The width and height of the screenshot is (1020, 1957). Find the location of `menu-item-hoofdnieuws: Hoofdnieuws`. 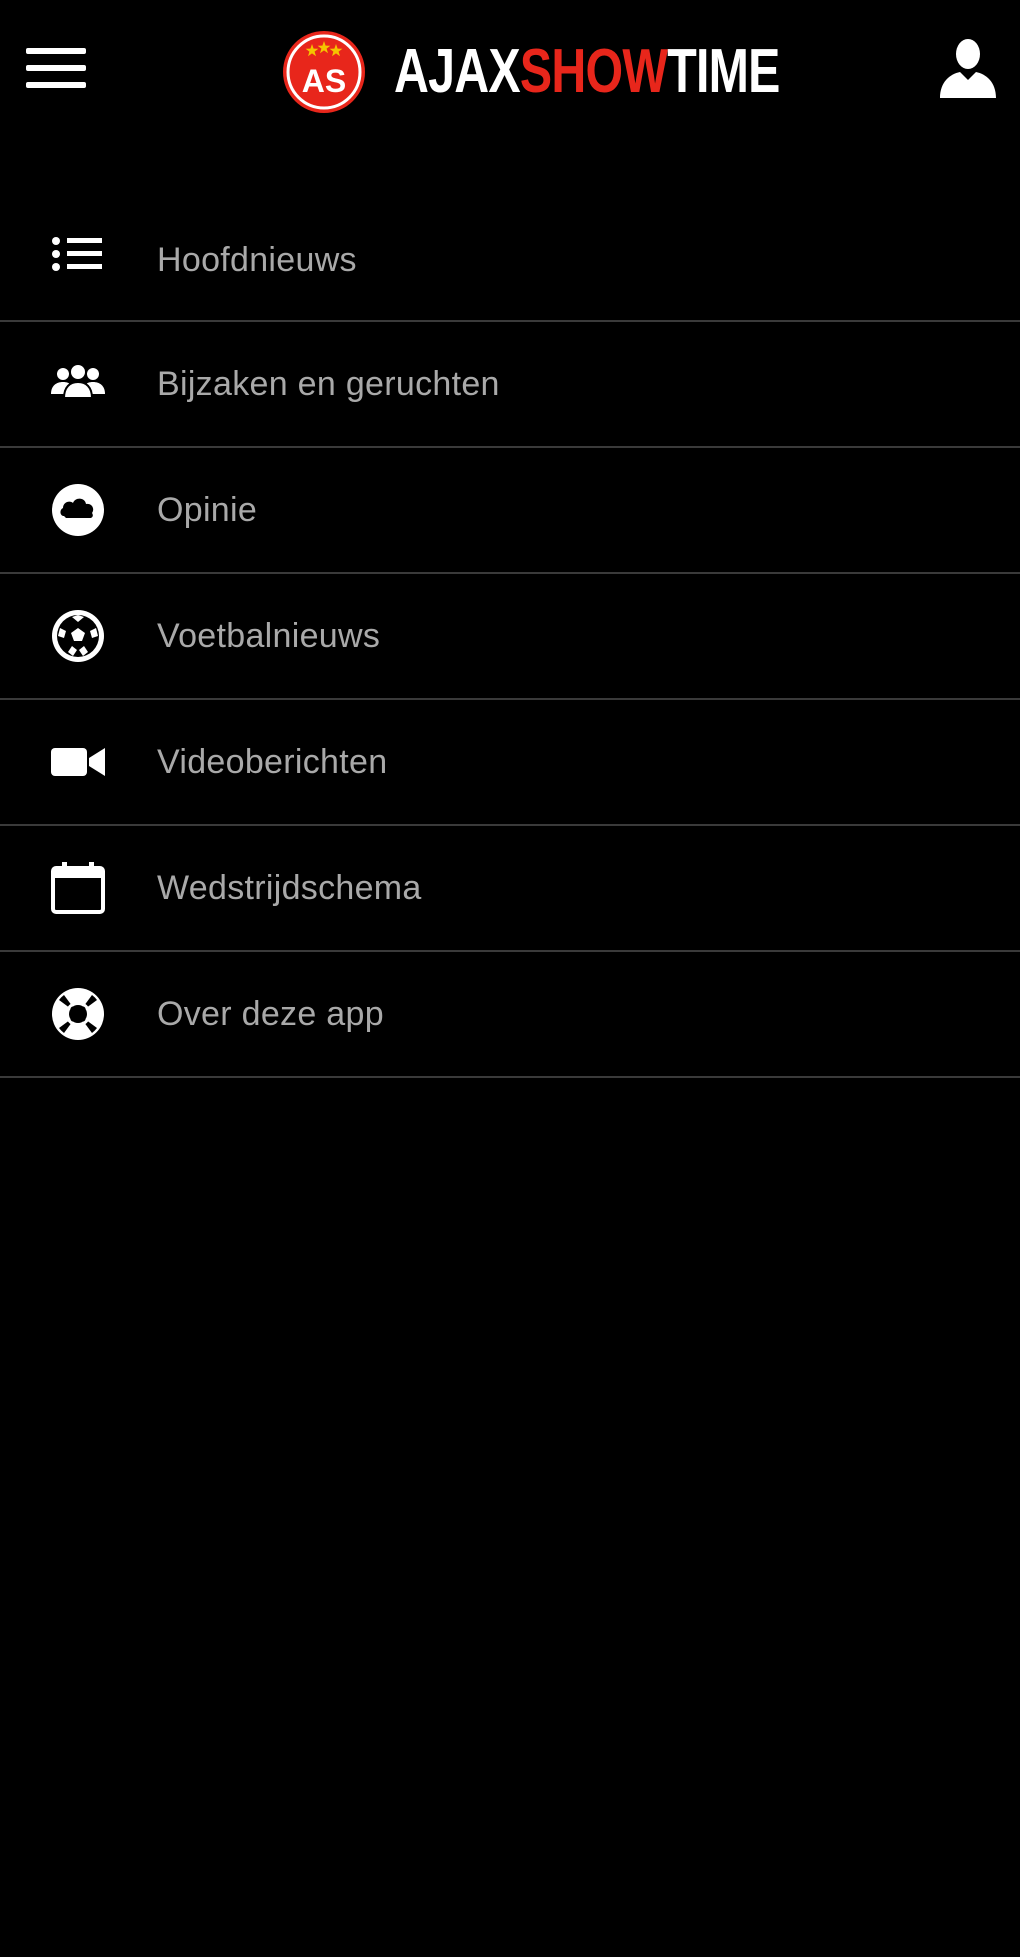

menu-item-hoofdnieuws: Hoofdnieuws is located at coordinates (510, 261).